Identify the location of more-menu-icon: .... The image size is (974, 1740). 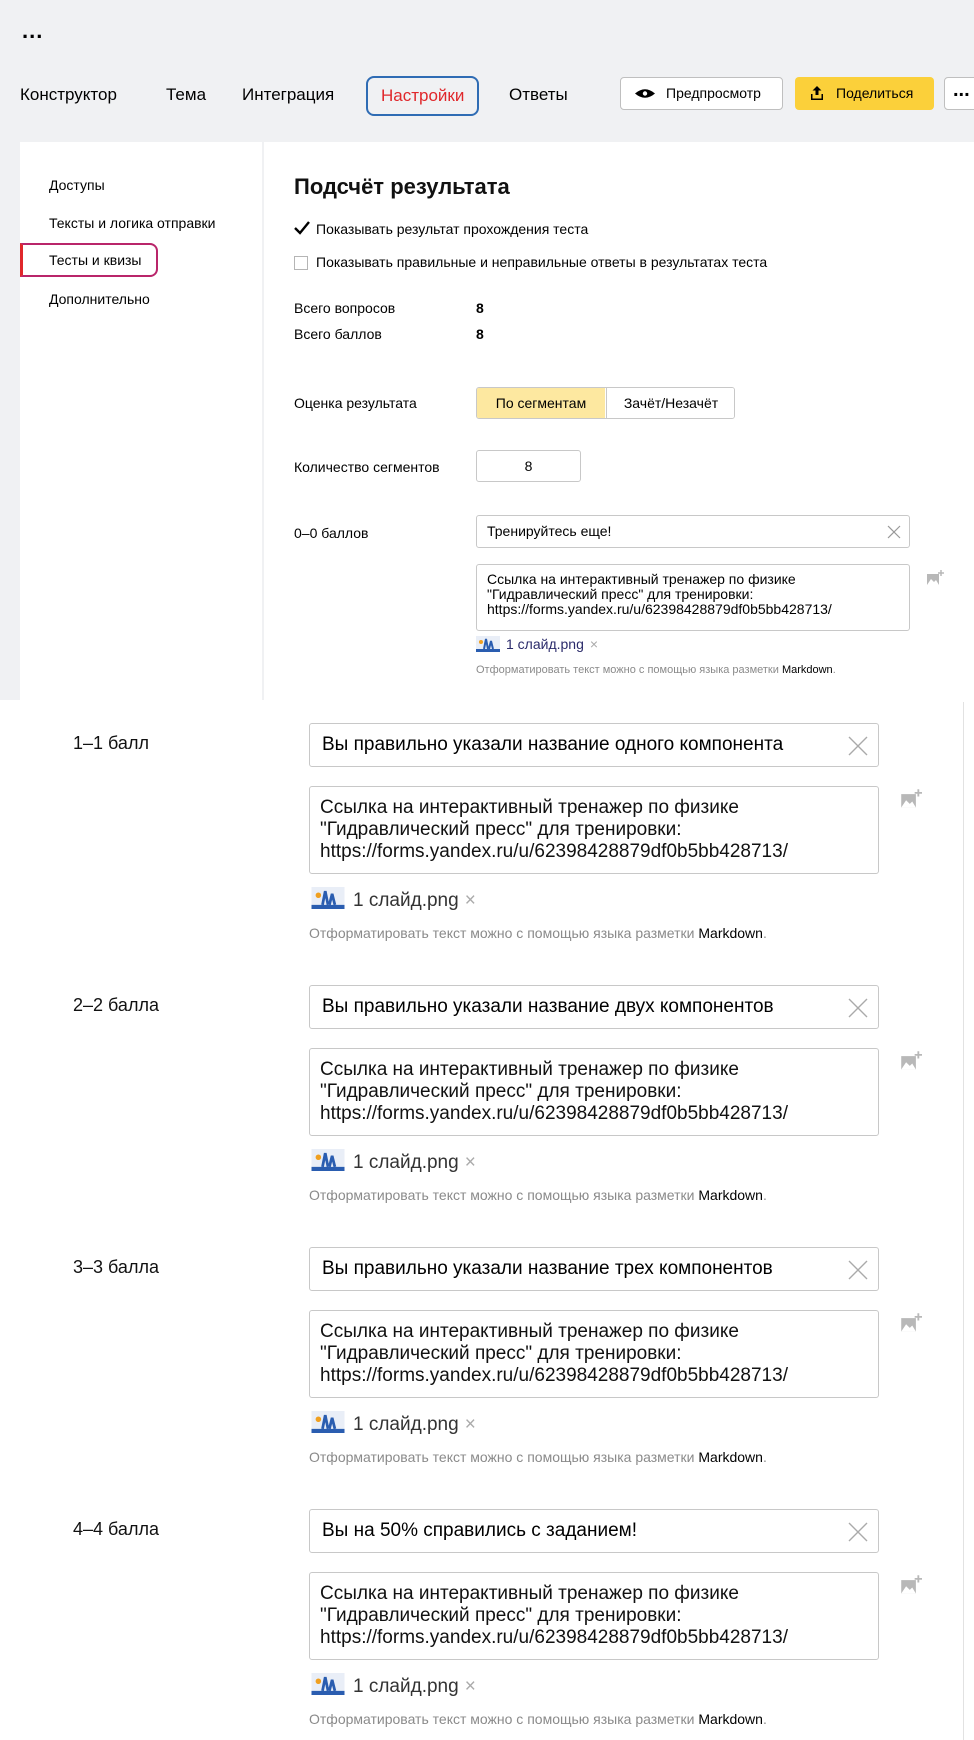
(32, 31).